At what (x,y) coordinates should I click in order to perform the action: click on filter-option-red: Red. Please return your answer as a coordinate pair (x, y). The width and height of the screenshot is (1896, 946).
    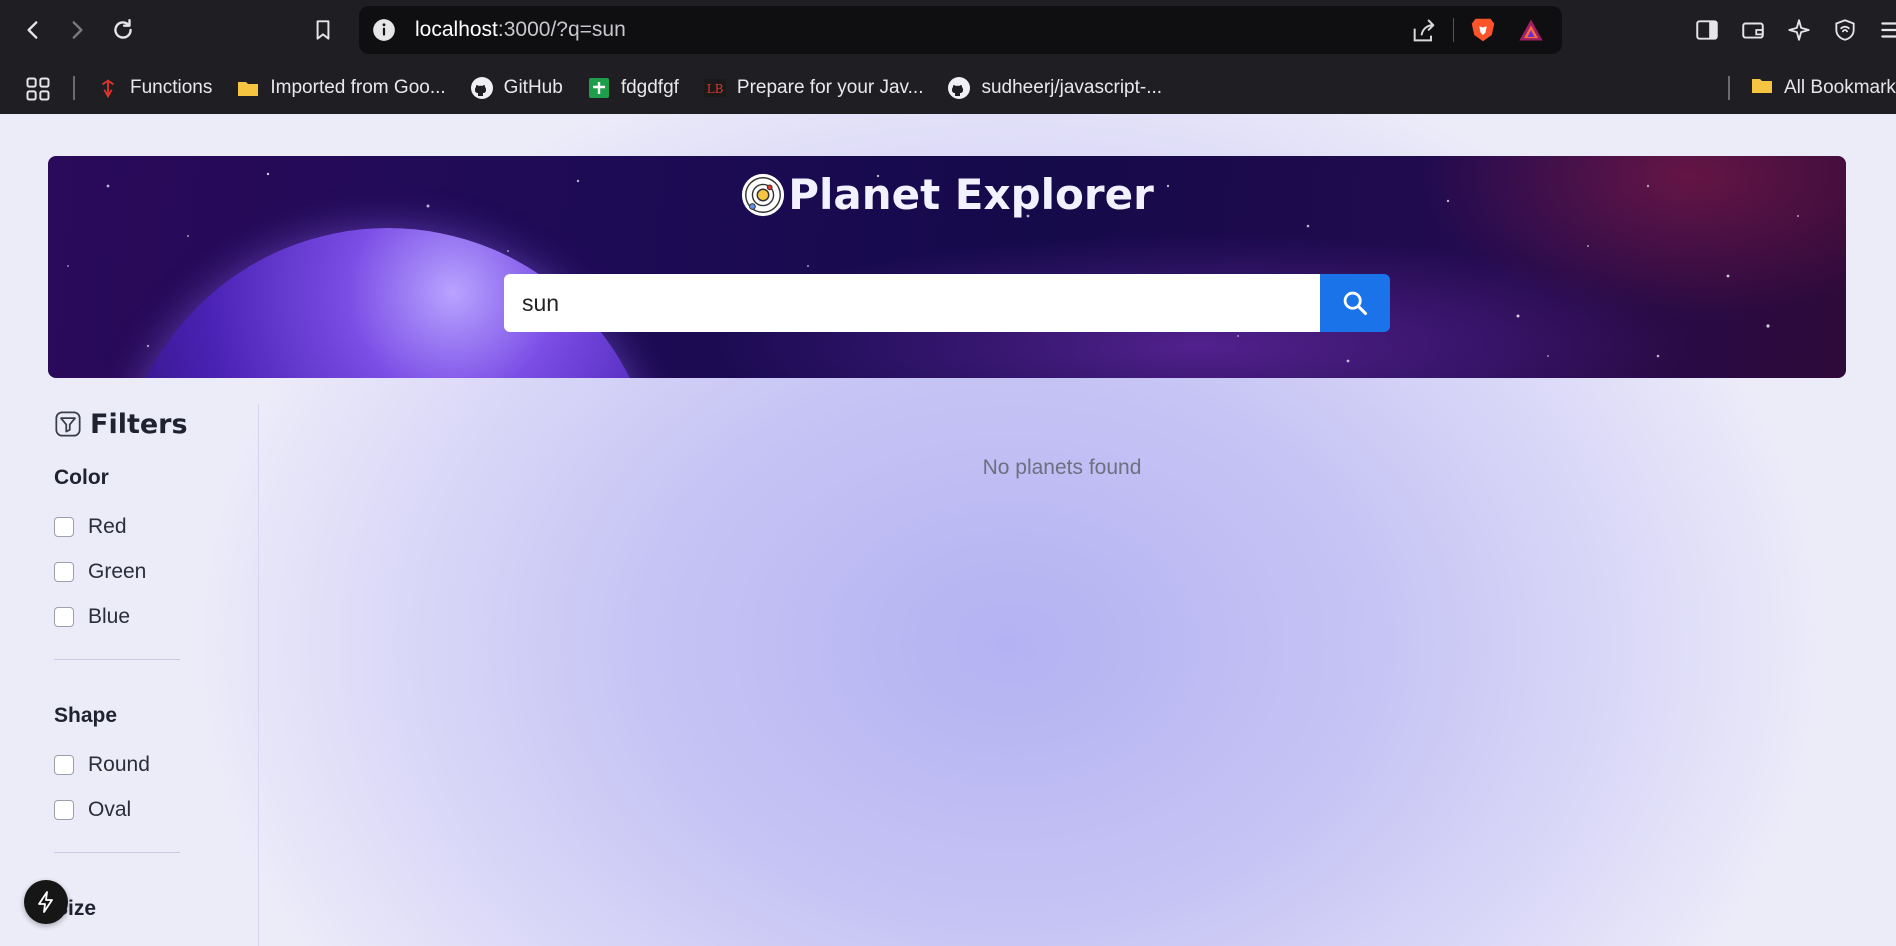
    Looking at the image, I should click on (154, 526).